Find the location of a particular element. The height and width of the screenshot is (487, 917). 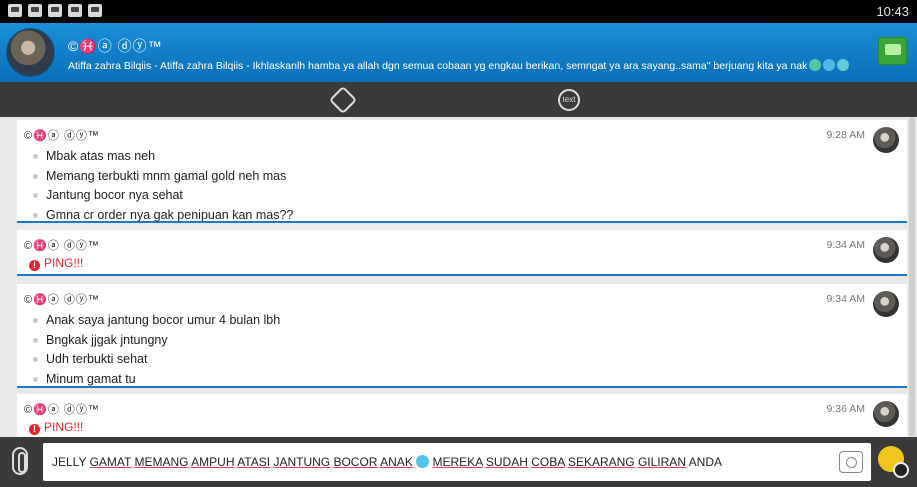

message-line: Memang terbukti mnm gamal gold neh mas is located at coordinates (162, 177).